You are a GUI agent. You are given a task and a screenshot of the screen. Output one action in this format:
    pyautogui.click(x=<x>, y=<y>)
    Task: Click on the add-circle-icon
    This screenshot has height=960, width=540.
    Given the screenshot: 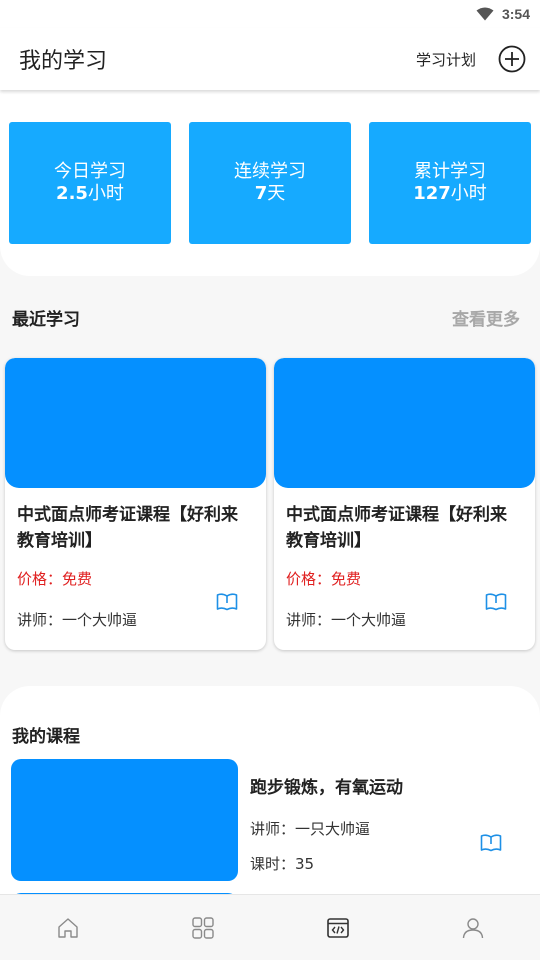 What is the action you would take?
    pyautogui.click(x=512, y=59)
    